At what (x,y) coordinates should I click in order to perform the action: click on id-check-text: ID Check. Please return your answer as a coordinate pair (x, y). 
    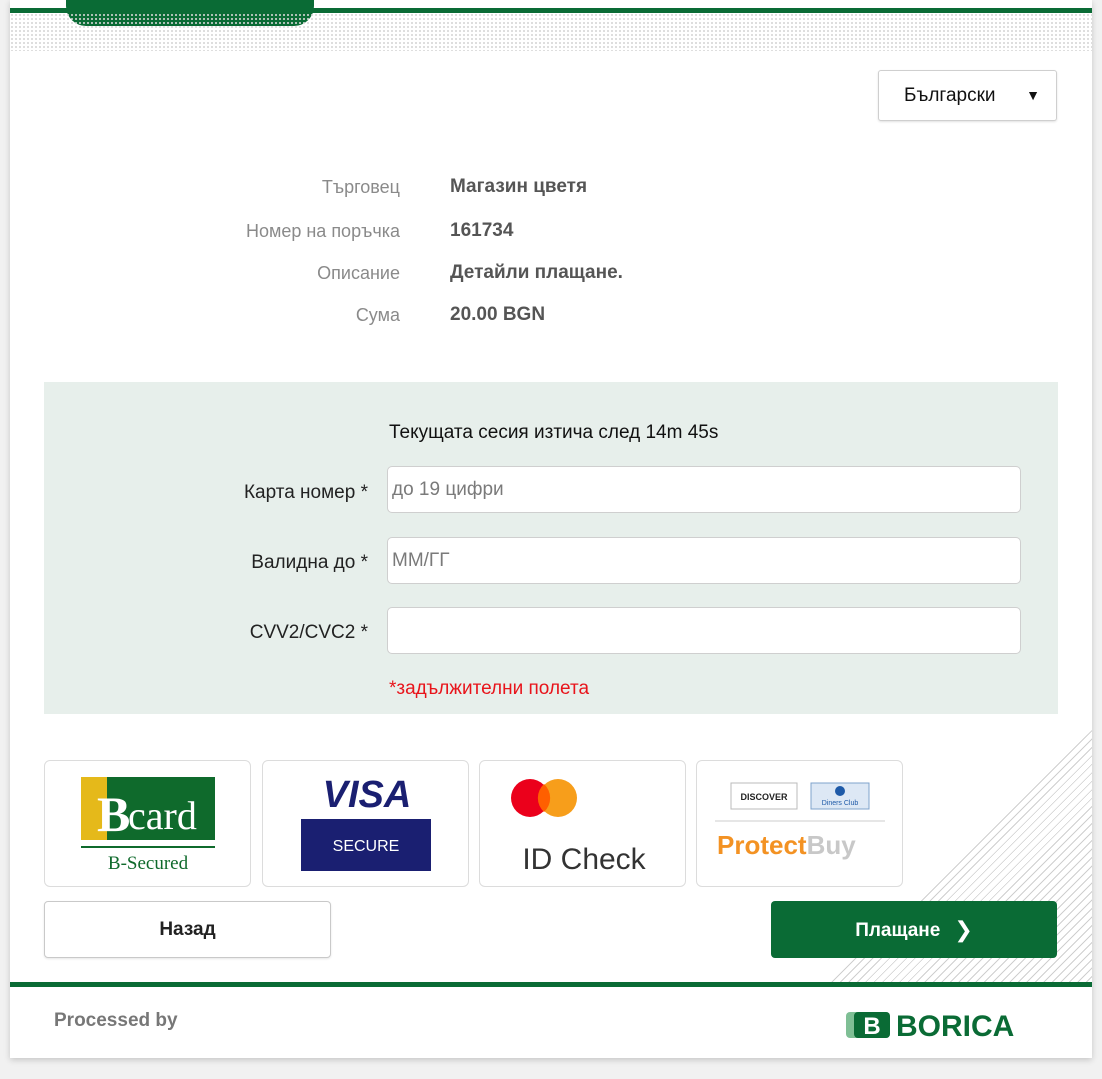
    Looking at the image, I should click on (584, 859).